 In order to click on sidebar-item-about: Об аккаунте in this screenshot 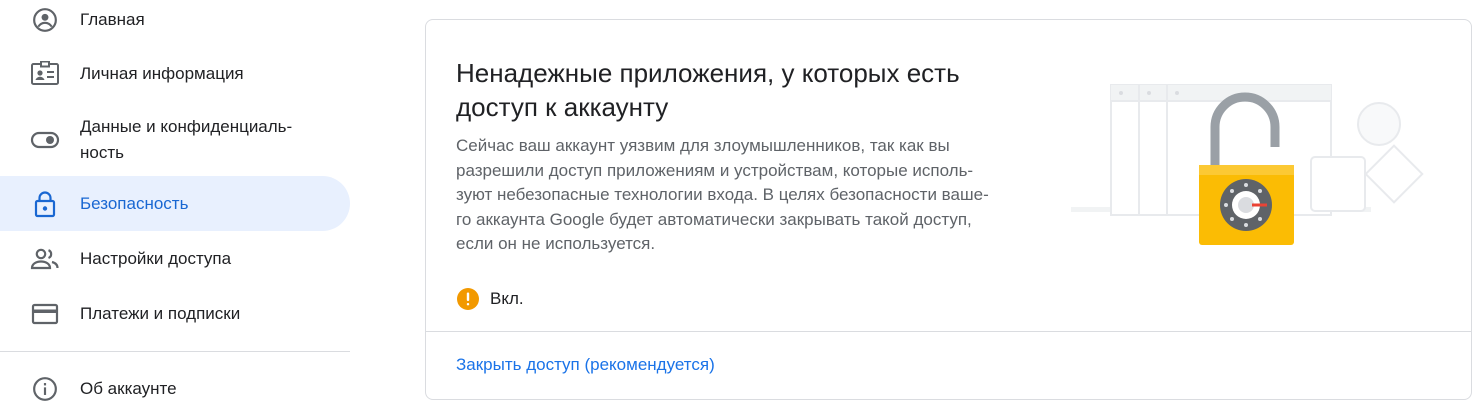, I will do `click(175, 387)`.